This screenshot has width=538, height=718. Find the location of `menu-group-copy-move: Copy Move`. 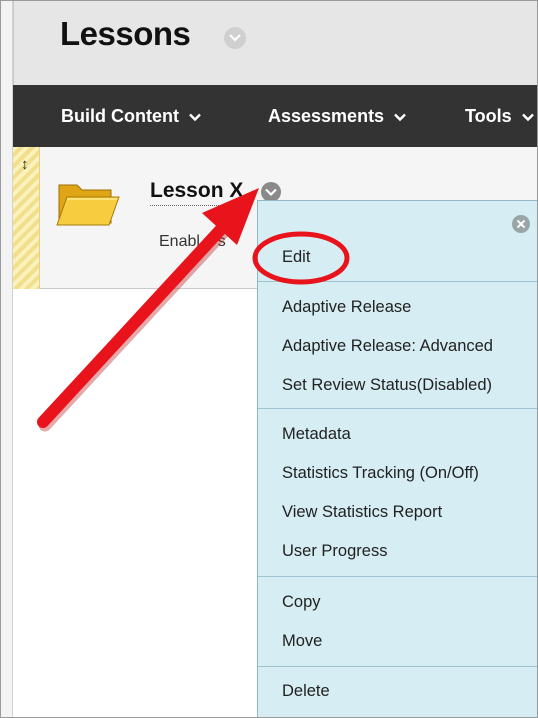

menu-group-copy-move: Copy Move is located at coordinates (397, 621).